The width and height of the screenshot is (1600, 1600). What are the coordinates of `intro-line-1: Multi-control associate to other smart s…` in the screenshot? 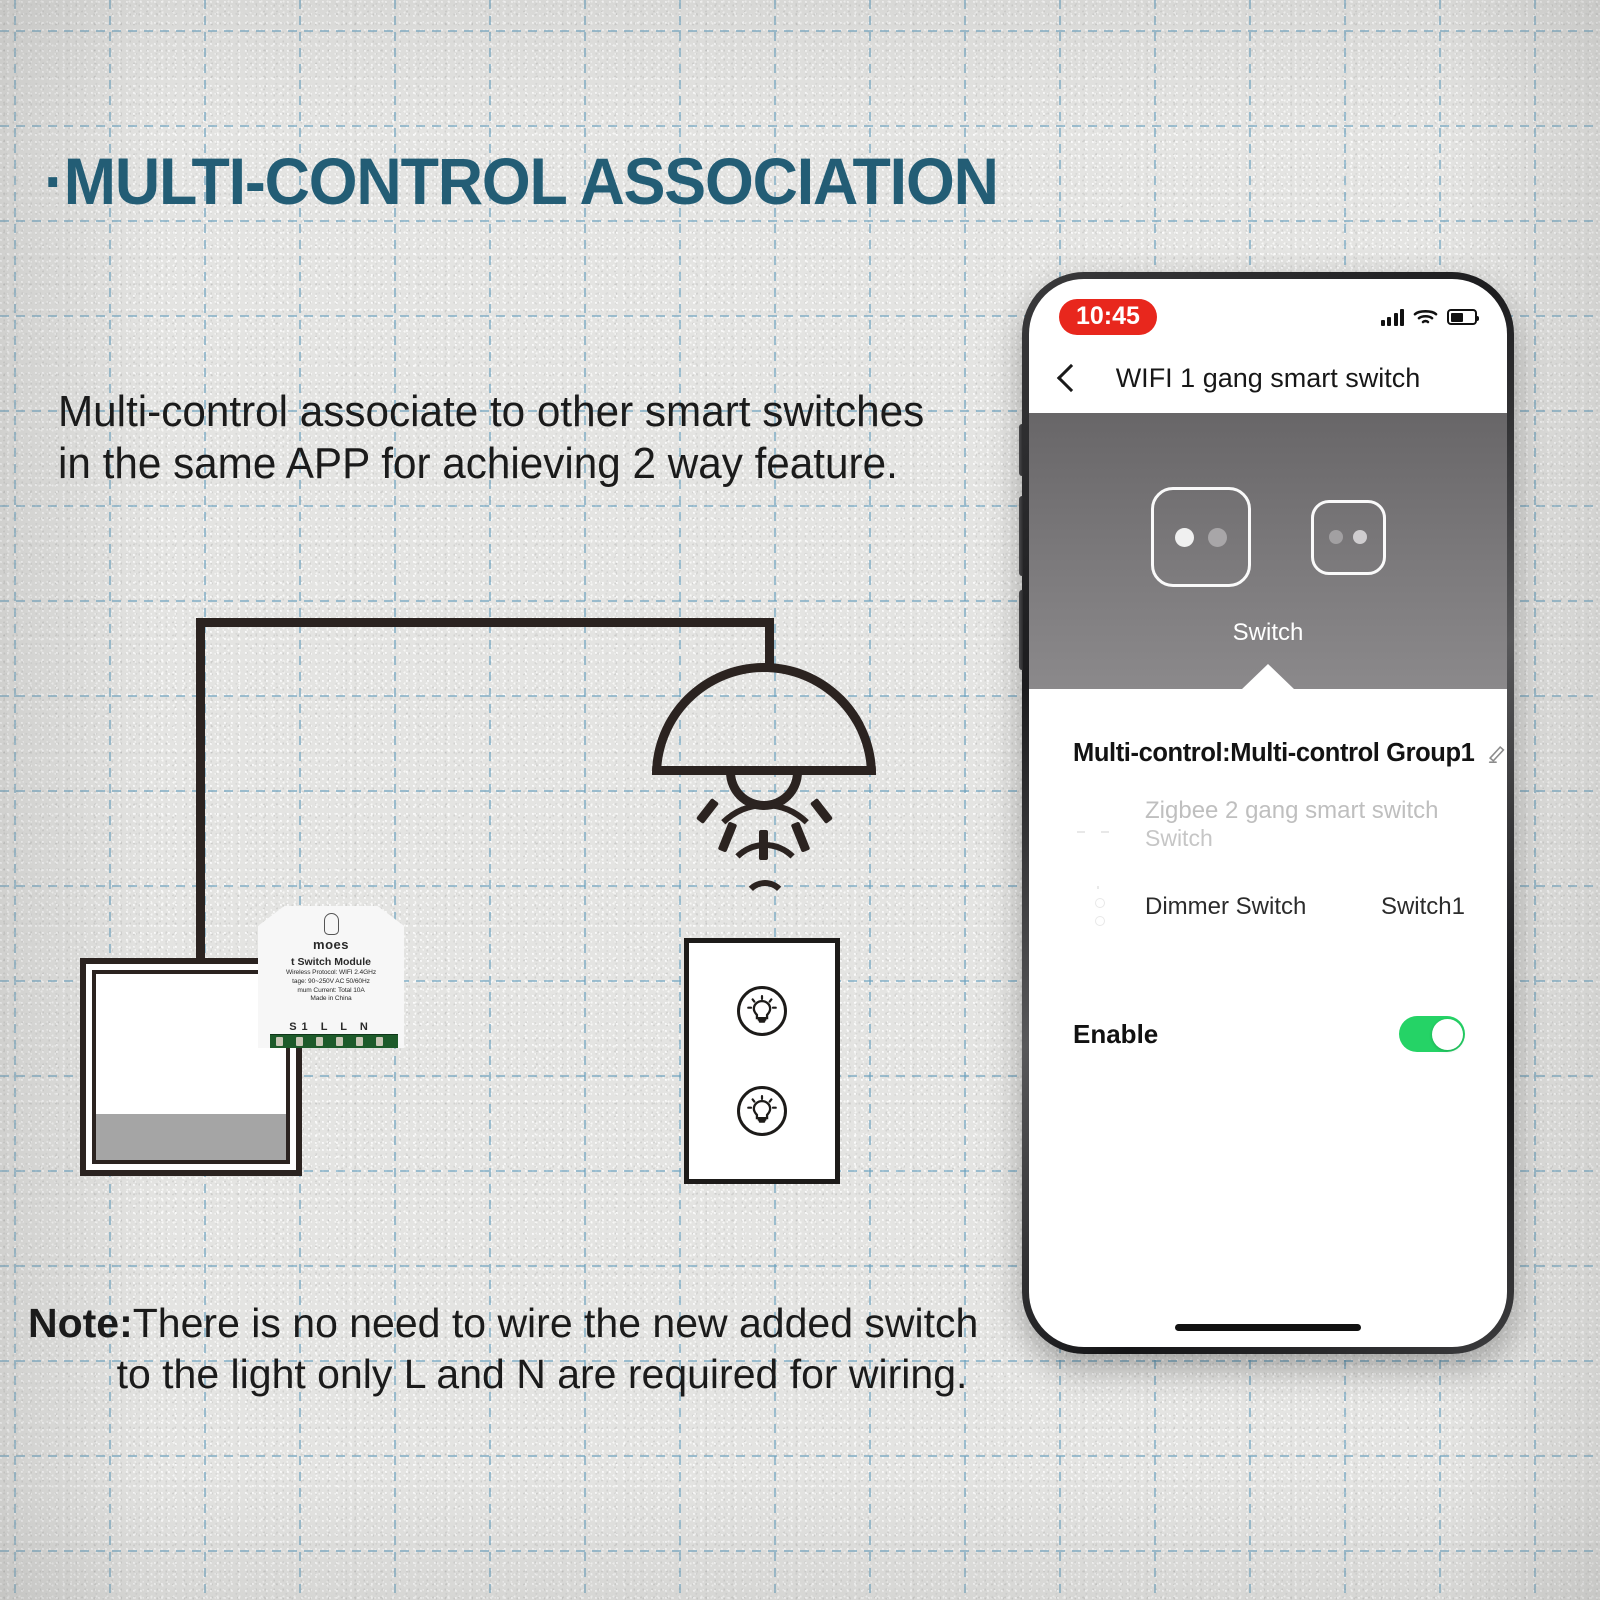 It's located at (491, 411).